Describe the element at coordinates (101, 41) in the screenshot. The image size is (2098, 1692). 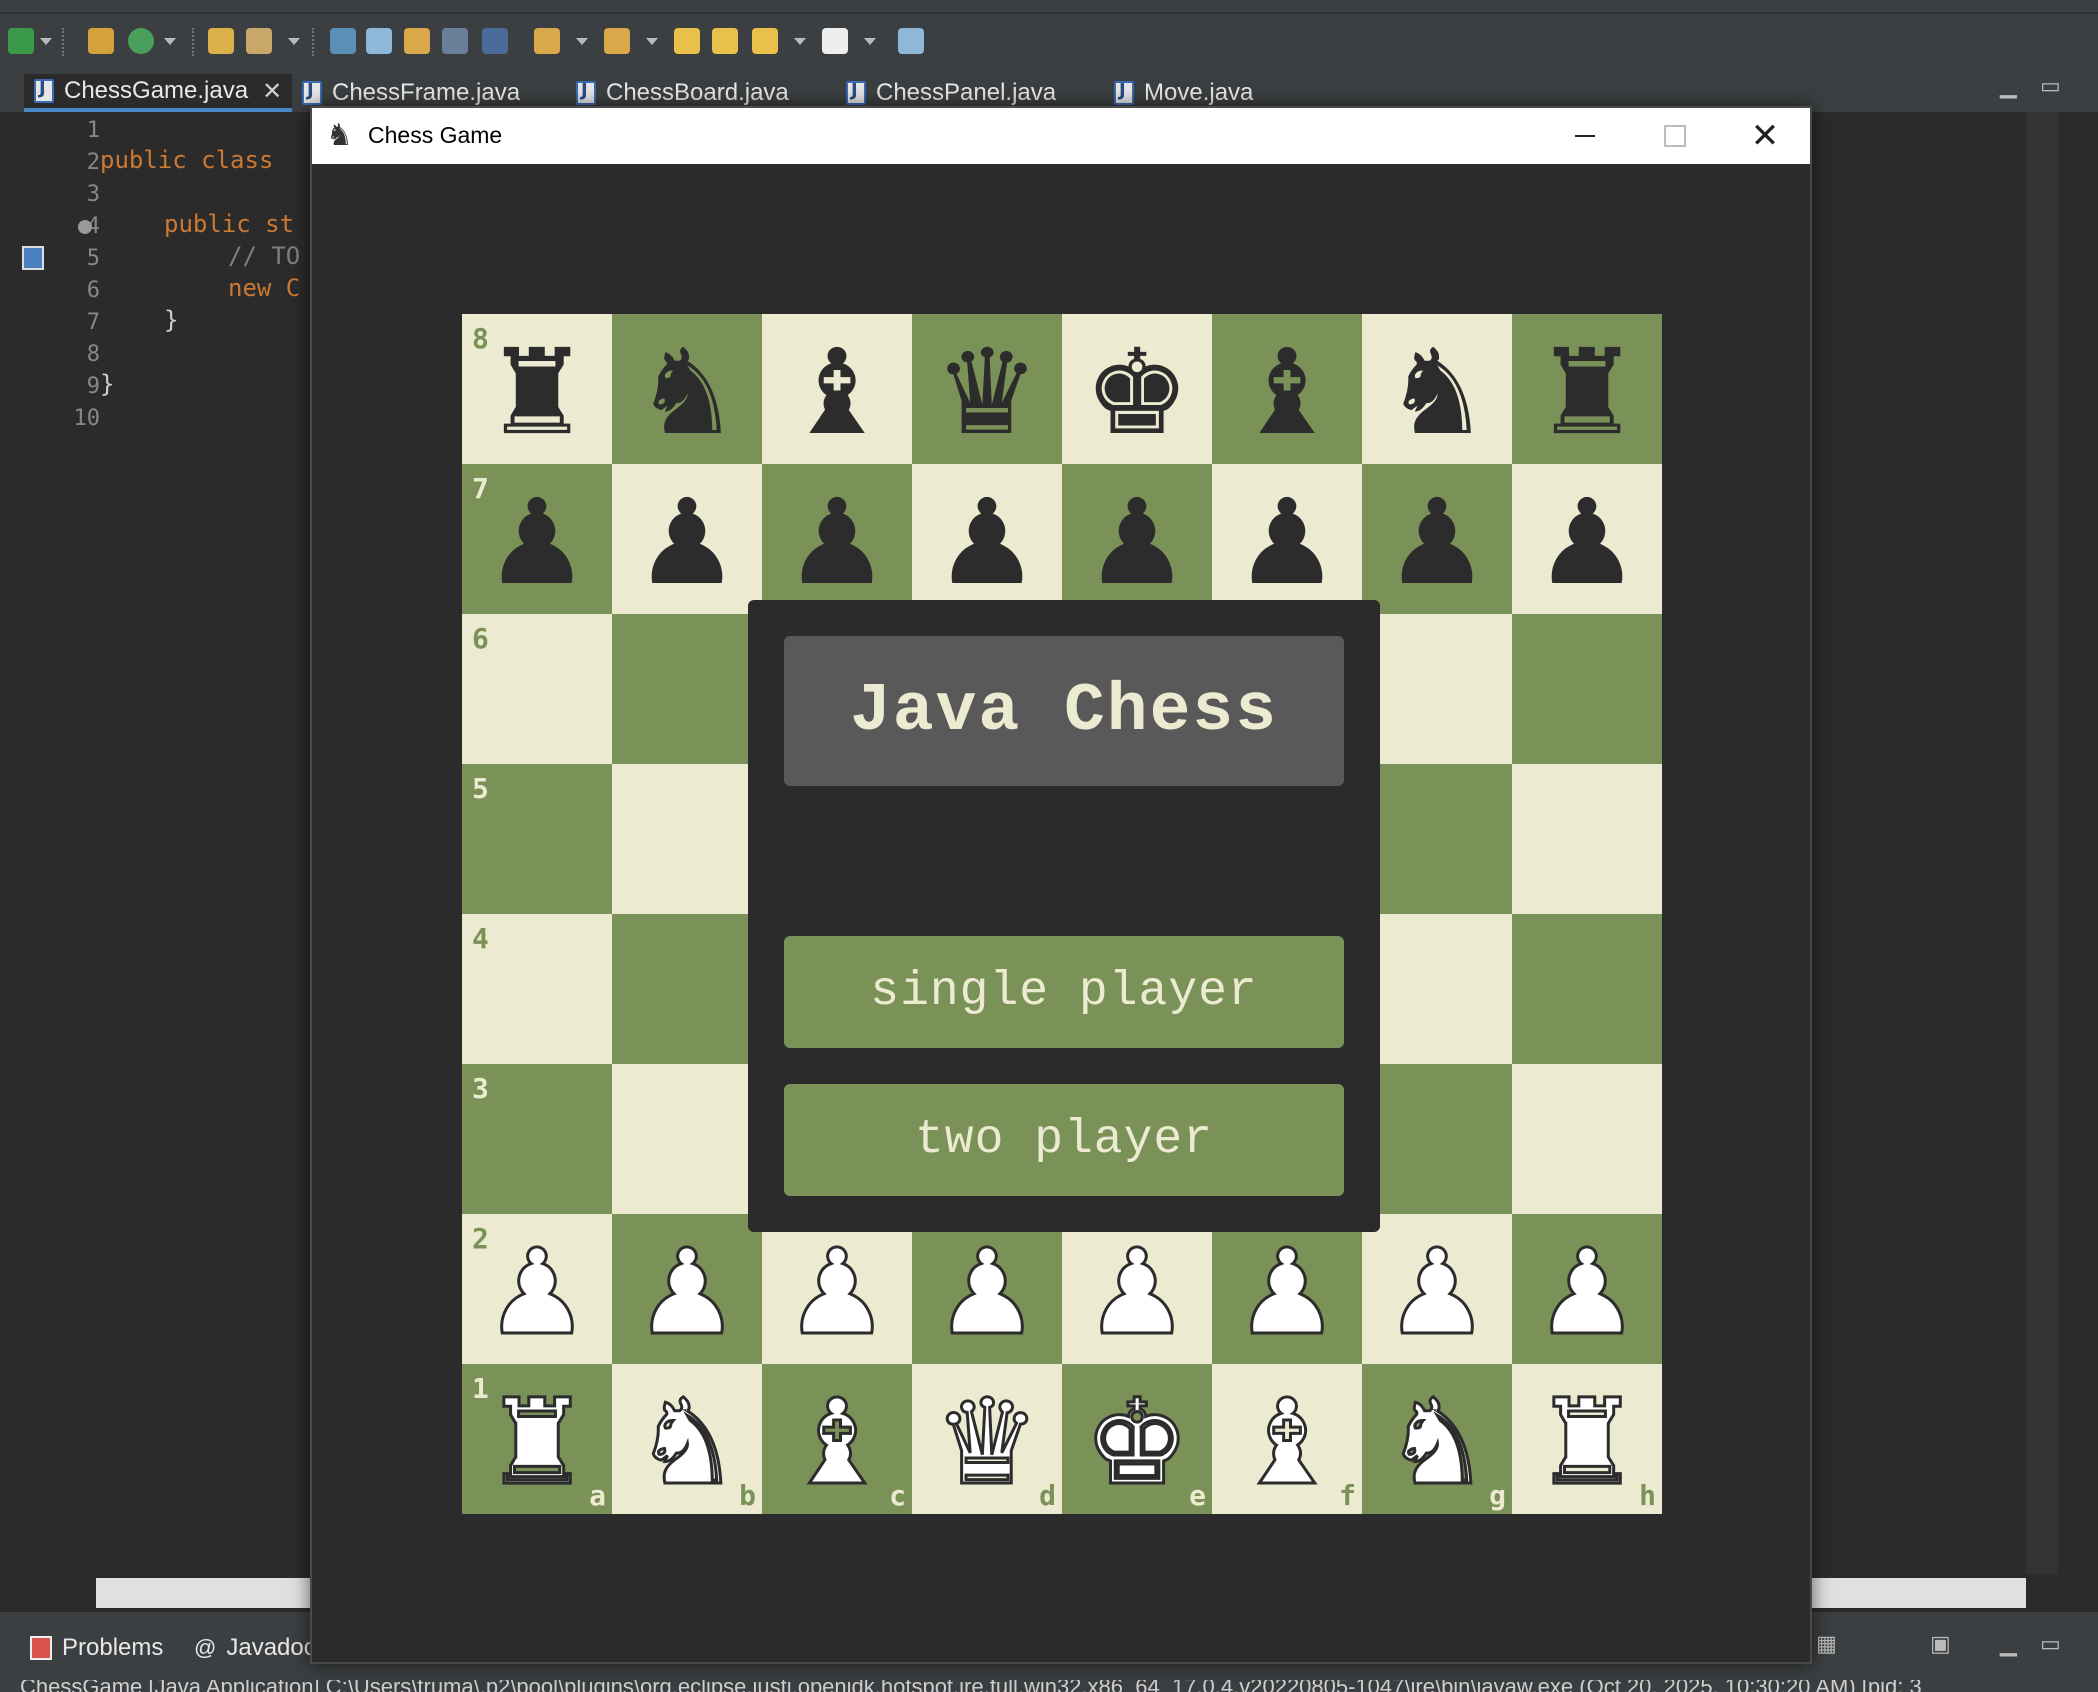
I see `new-package-icon` at that location.